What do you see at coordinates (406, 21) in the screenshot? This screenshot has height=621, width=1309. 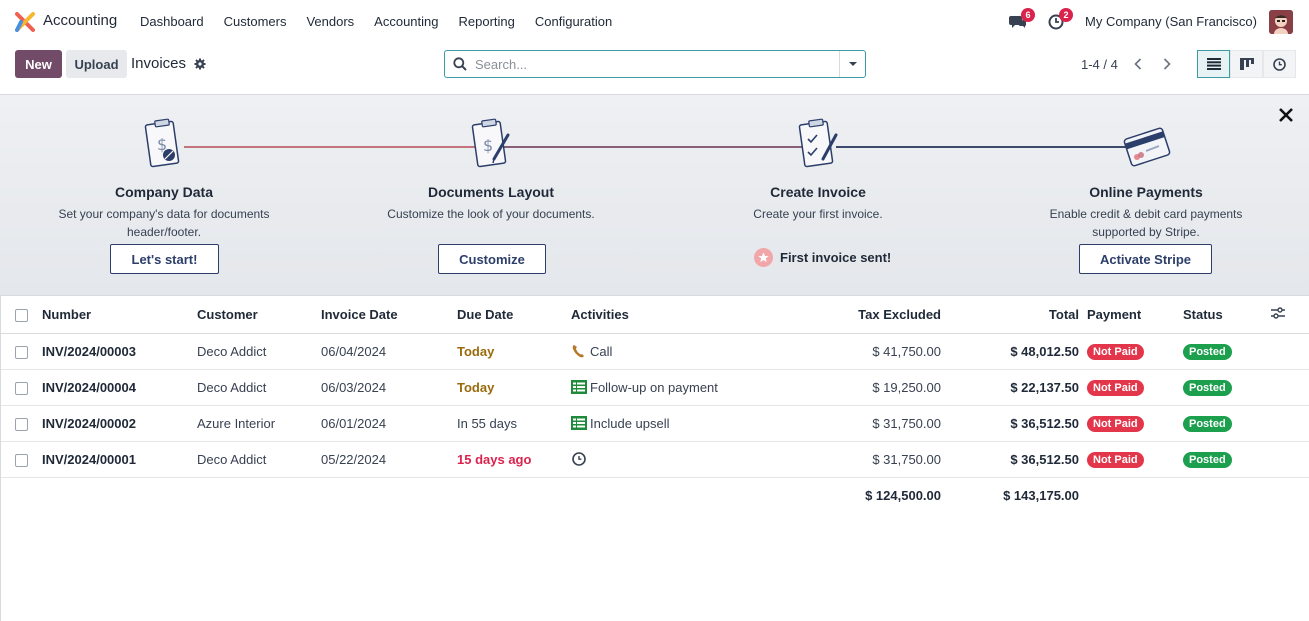 I see `menu-accounting: Accounting` at bounding box center [406, 21].